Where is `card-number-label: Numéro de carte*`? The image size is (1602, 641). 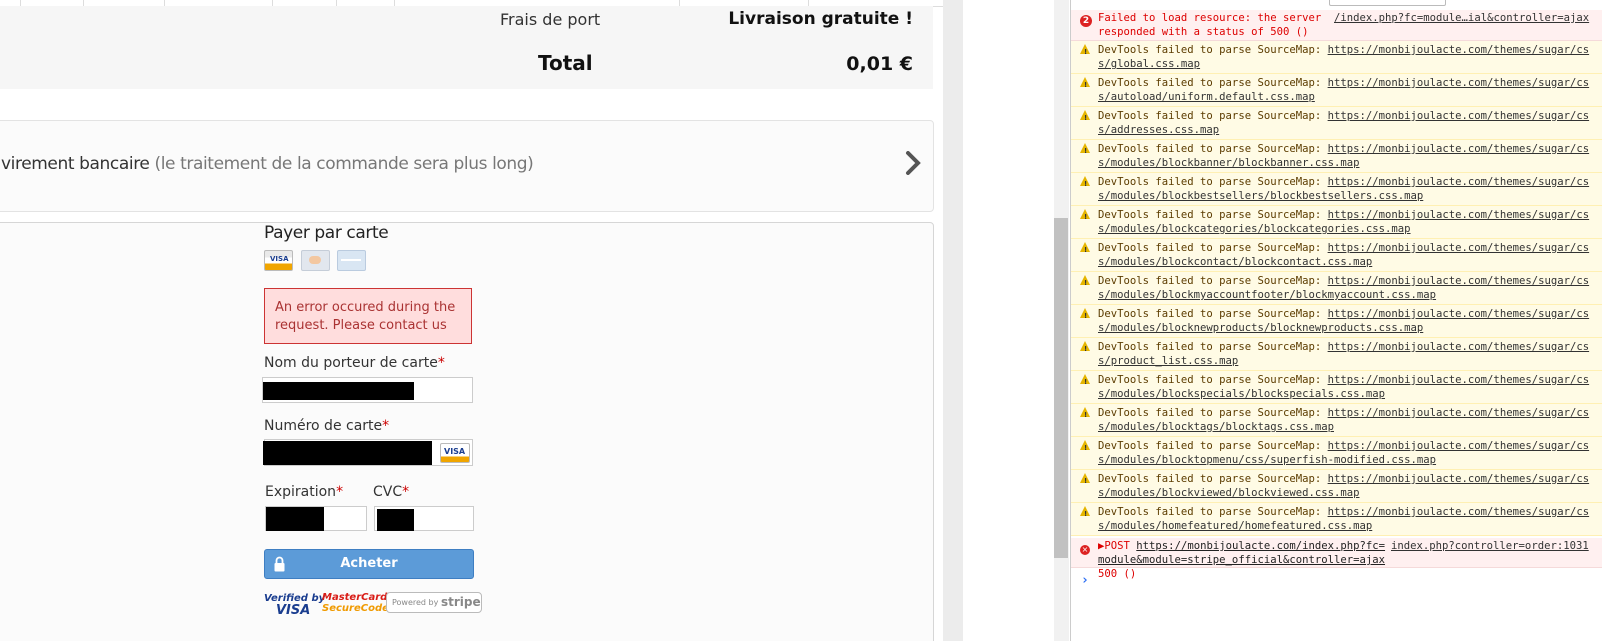 card-number-label: Numéro de carte* is located at coordinates (326, 426).